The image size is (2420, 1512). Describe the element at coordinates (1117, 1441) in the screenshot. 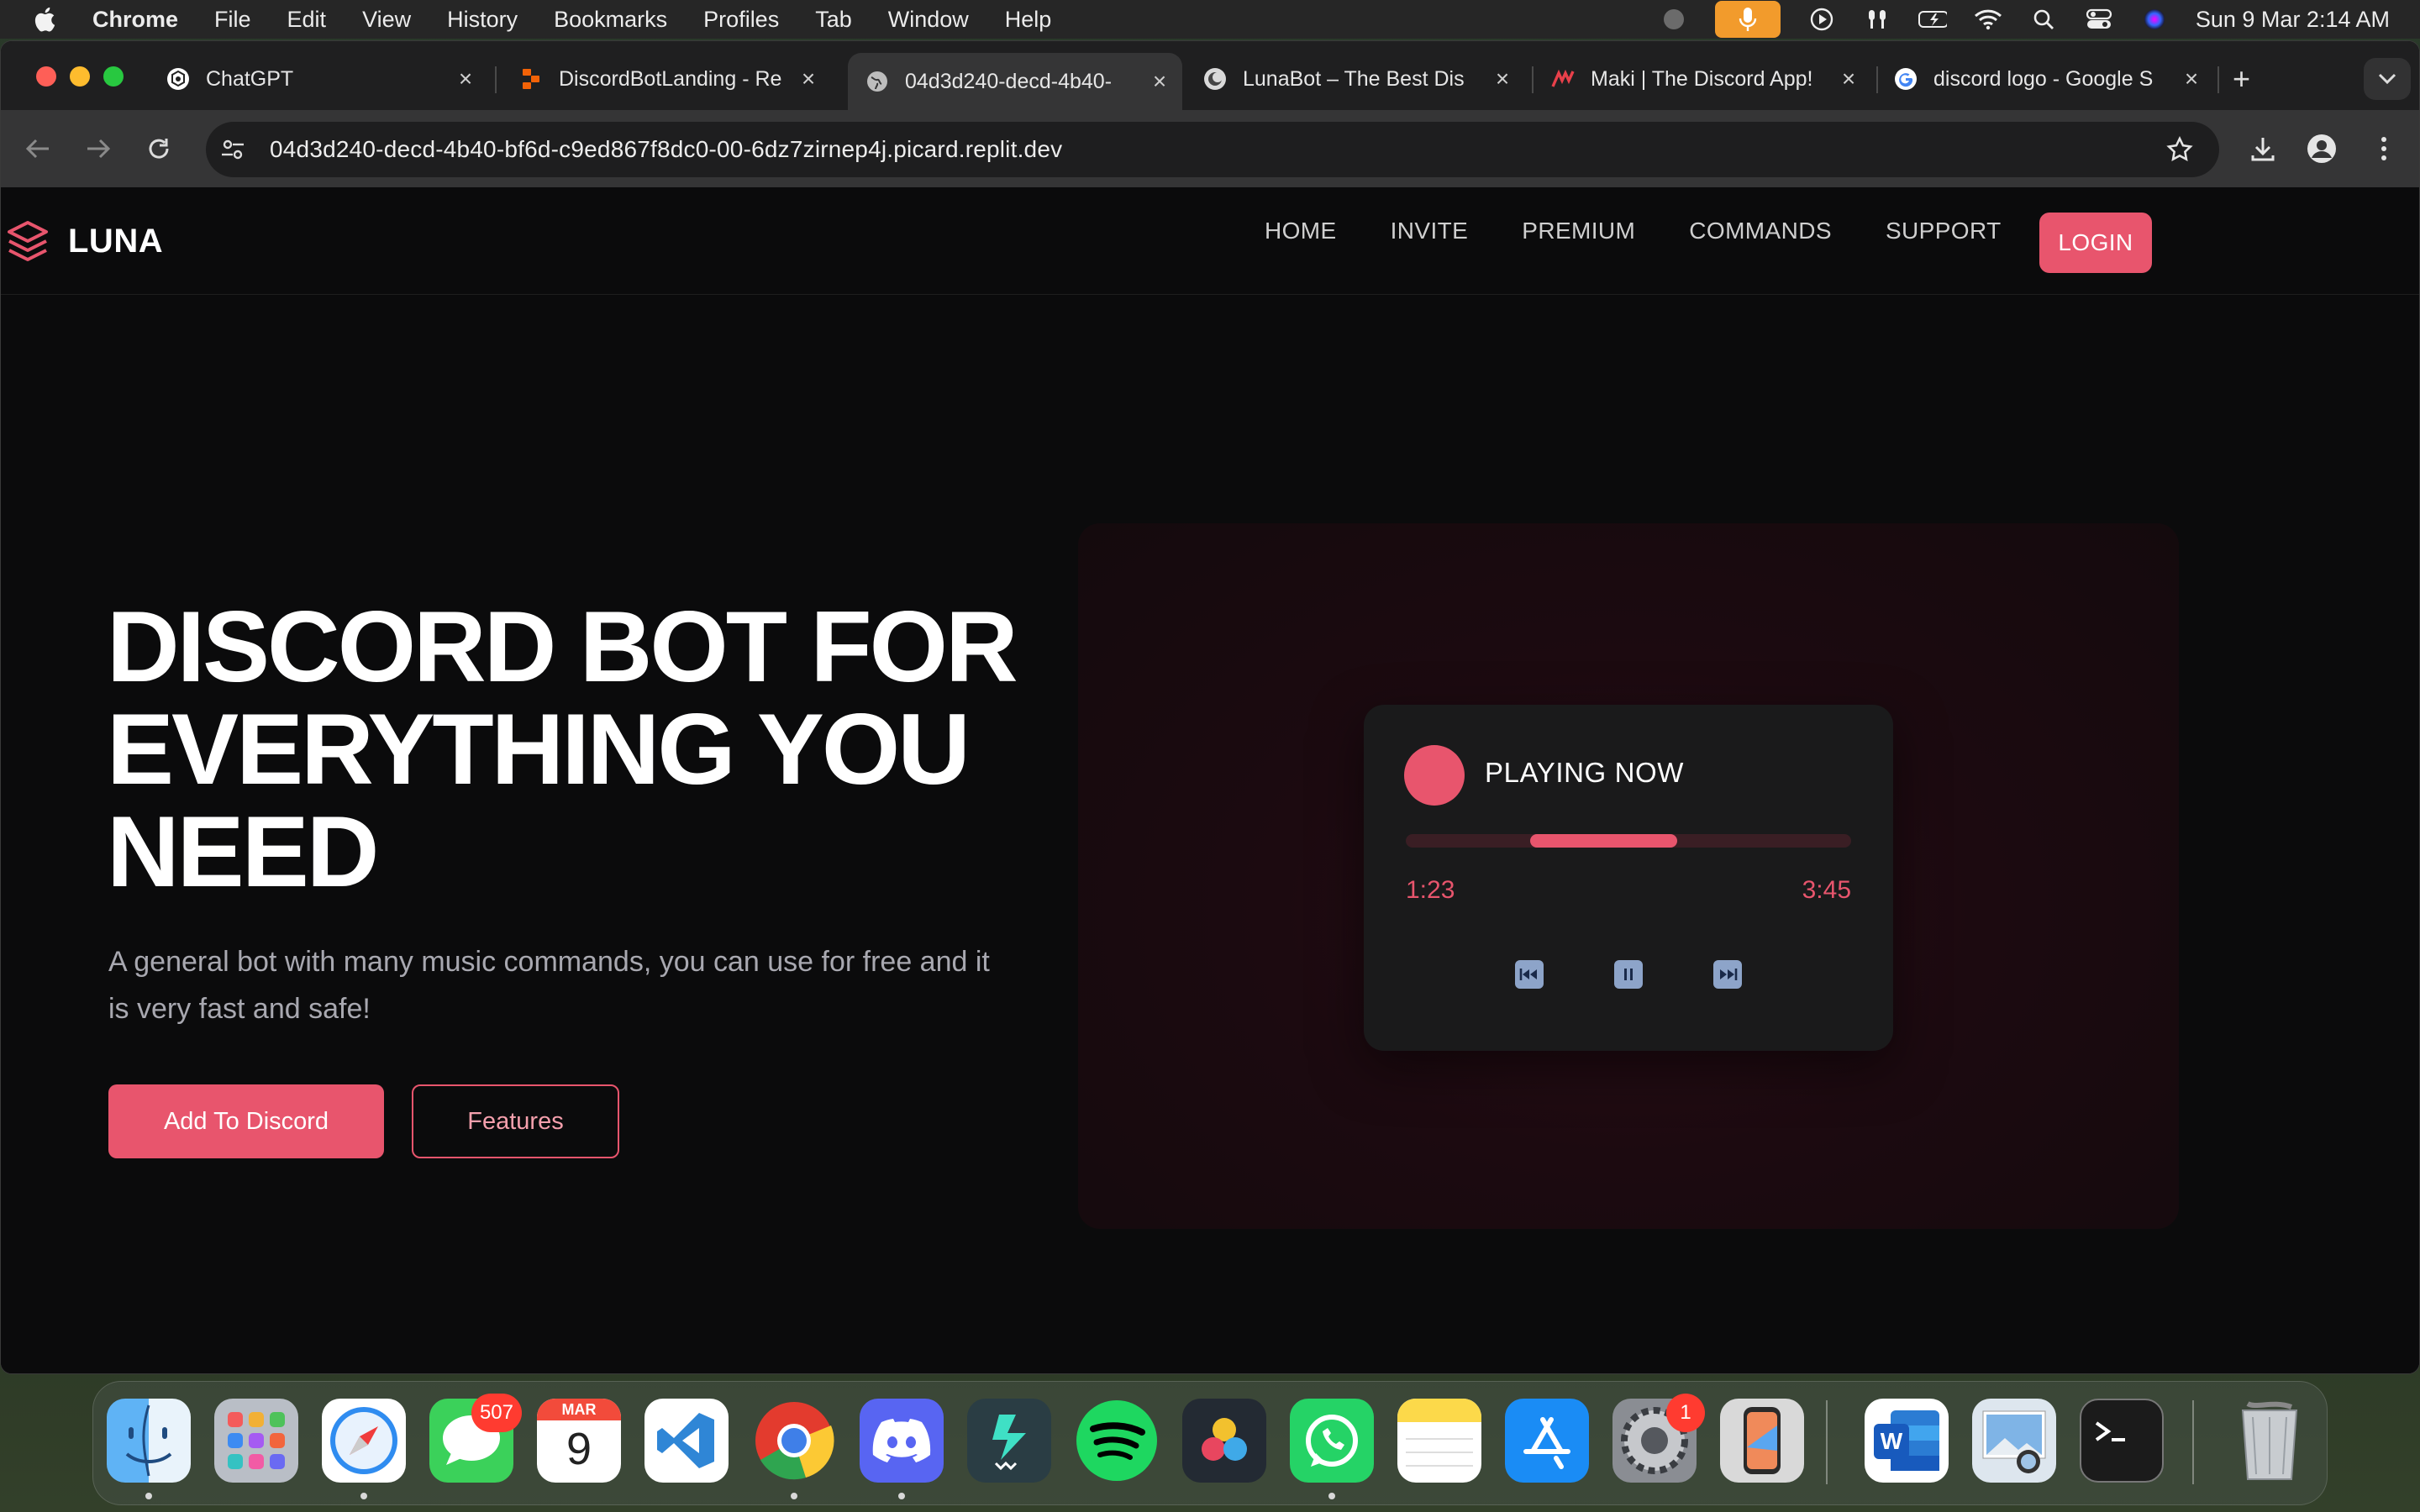

I see `dock-spotify-icon` at that location.